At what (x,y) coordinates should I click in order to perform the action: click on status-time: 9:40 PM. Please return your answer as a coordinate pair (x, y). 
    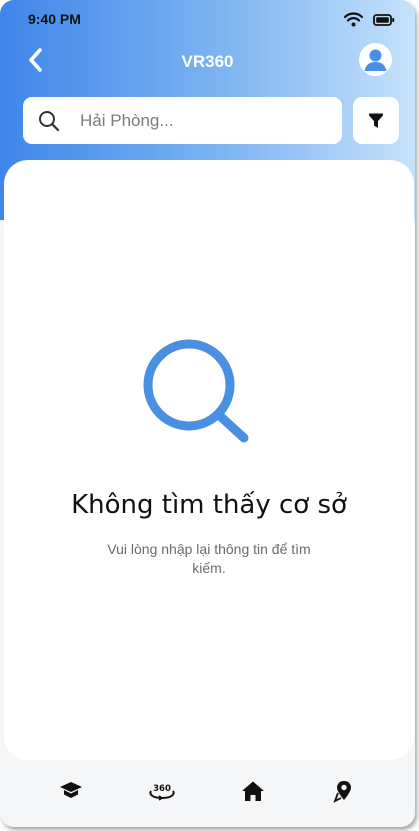
    Looking at the image, I should click on (54, 19).